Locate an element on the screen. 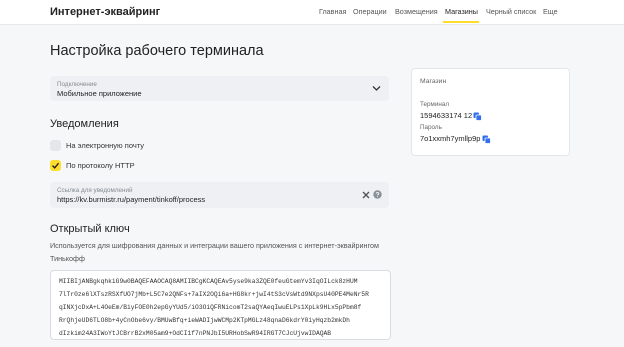 The image size is (624, 347). page-title: Настройка рабочего терминала is located at coordinates (157, 51).